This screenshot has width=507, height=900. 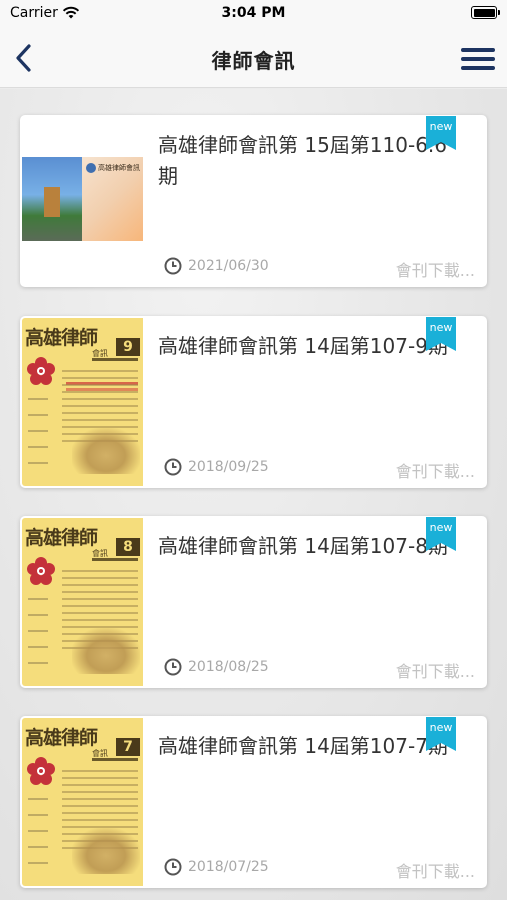 What do you see at coordinates (82, 802) in the screenshot?
I see `issue-cover-image: 高雄律師 會訊 7` at bounding box center [82, 802].